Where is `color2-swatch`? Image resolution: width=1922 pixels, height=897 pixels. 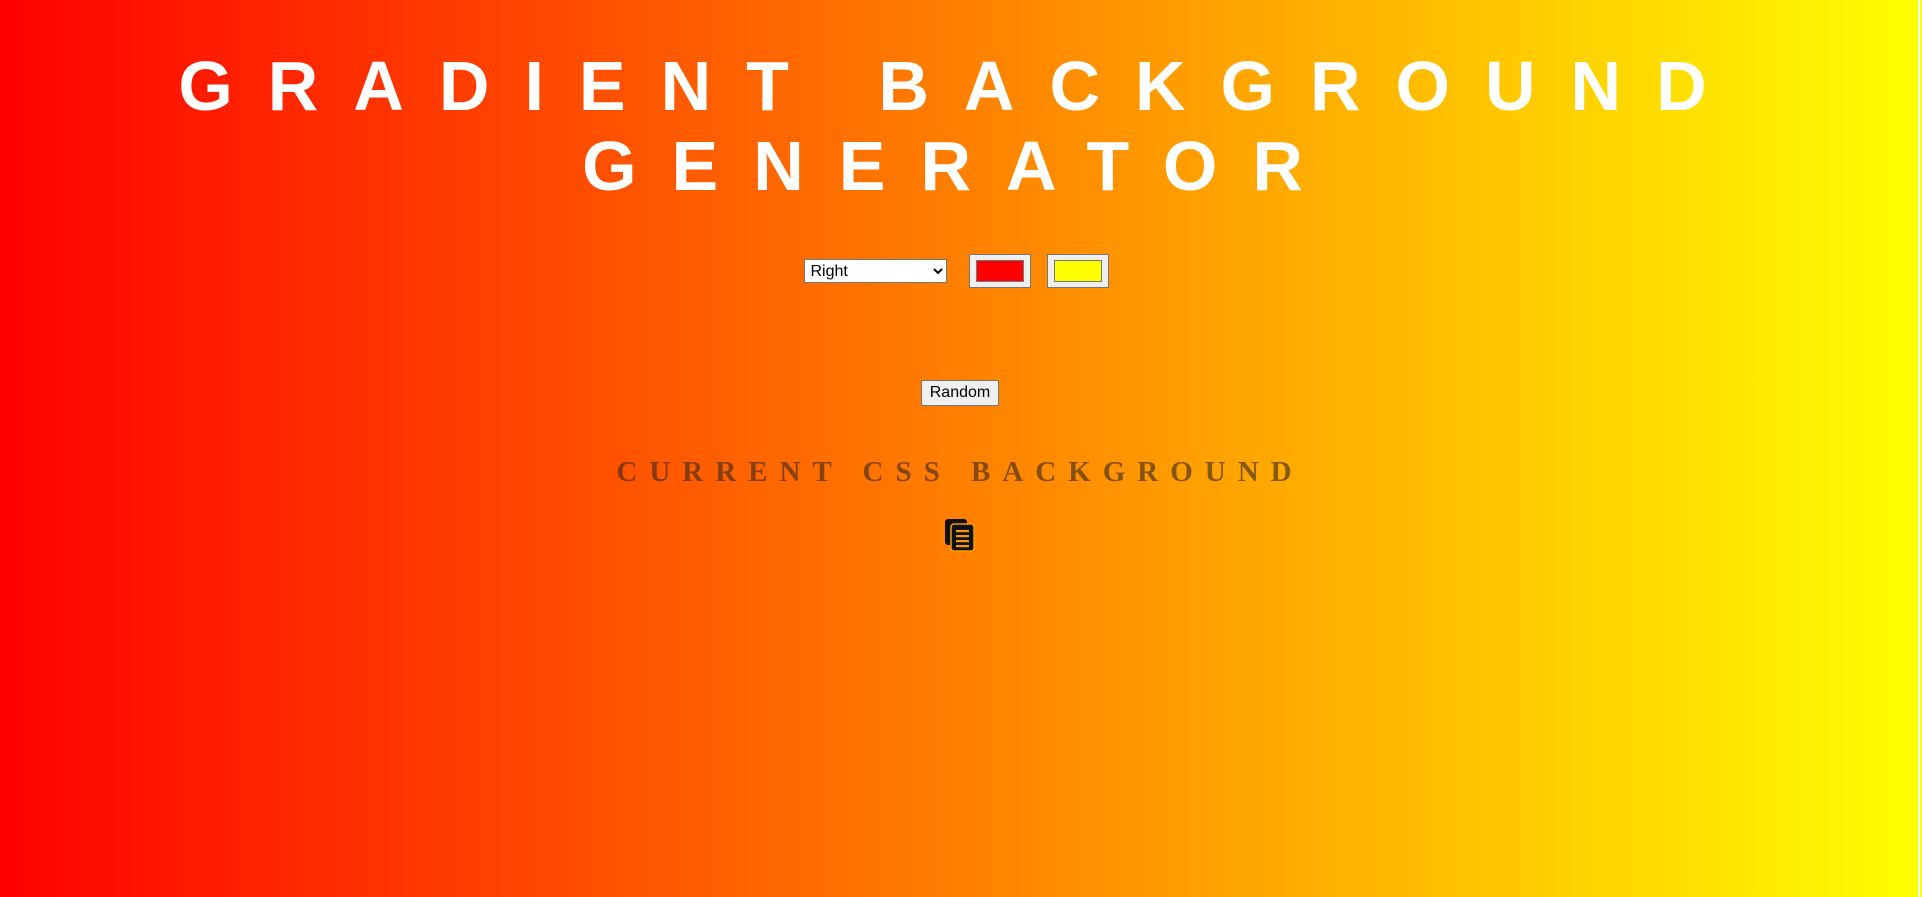 color2-swatch is located at coordinates (1077, 271).